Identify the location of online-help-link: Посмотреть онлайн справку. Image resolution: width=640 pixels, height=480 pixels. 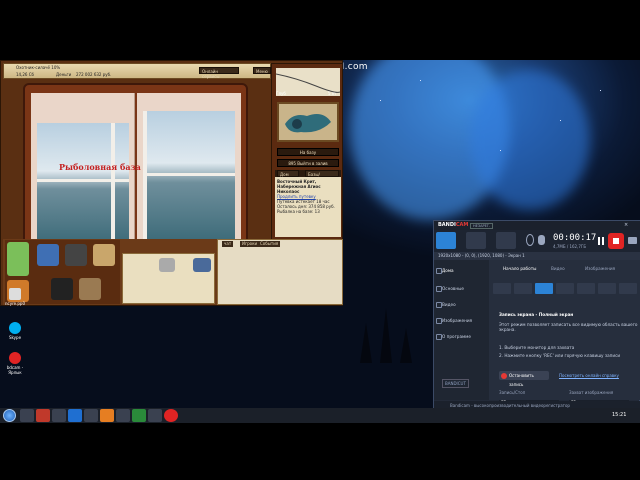
(589, 375).